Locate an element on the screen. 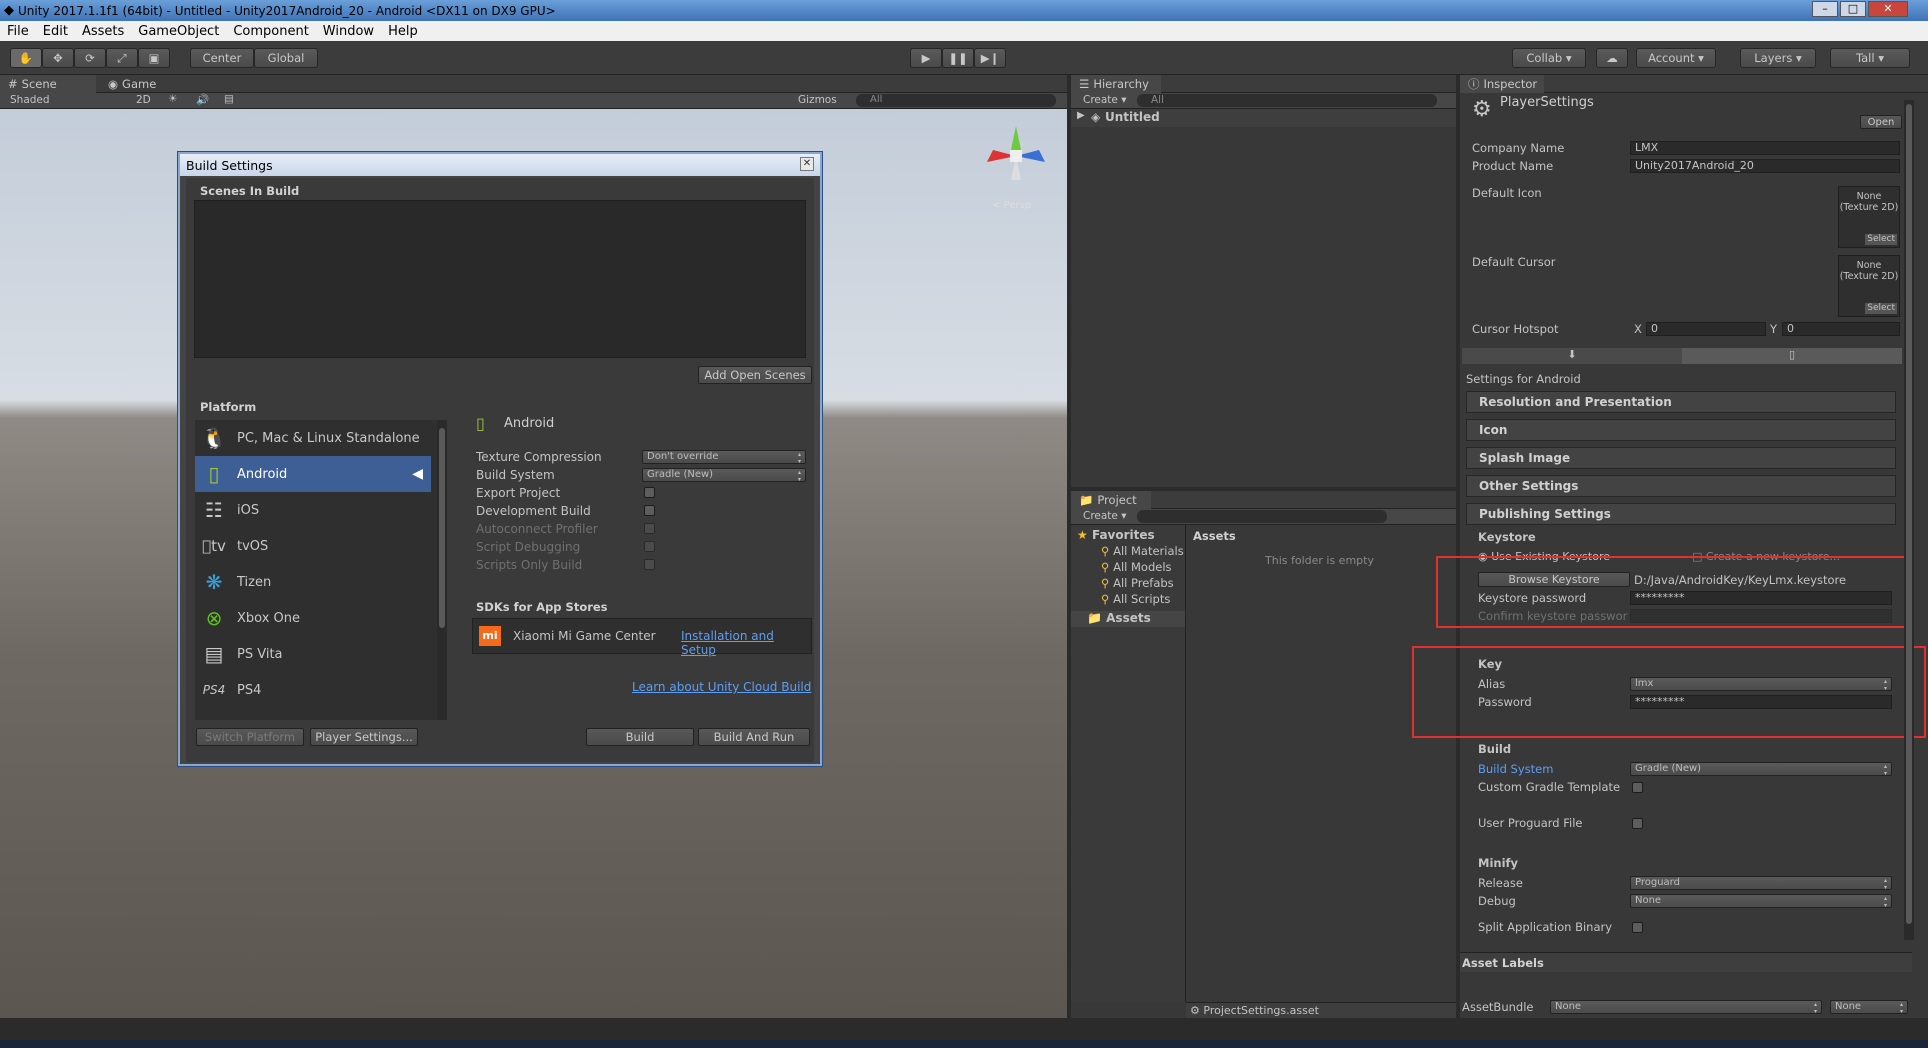 Image resolution: width=1928 pixels, height=1048 pixels. play-icon: ▶ is located at coordinates (926, 58).